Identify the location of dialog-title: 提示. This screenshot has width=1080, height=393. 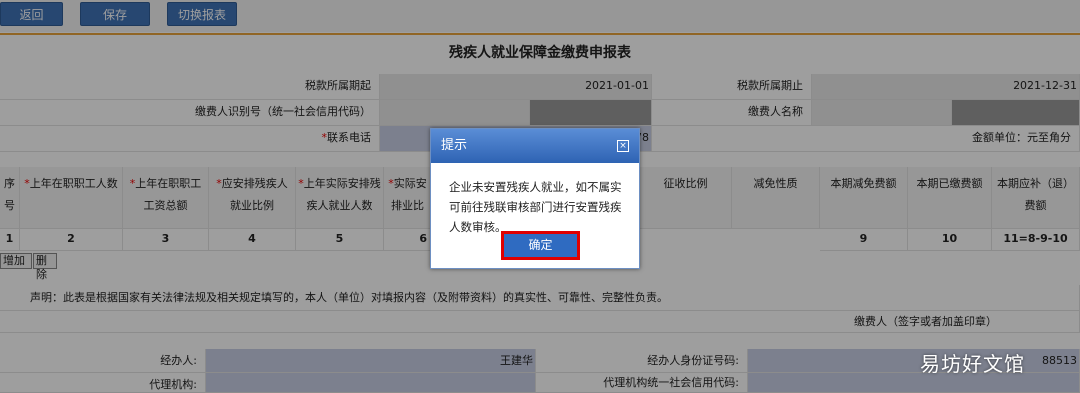
(535, 146).